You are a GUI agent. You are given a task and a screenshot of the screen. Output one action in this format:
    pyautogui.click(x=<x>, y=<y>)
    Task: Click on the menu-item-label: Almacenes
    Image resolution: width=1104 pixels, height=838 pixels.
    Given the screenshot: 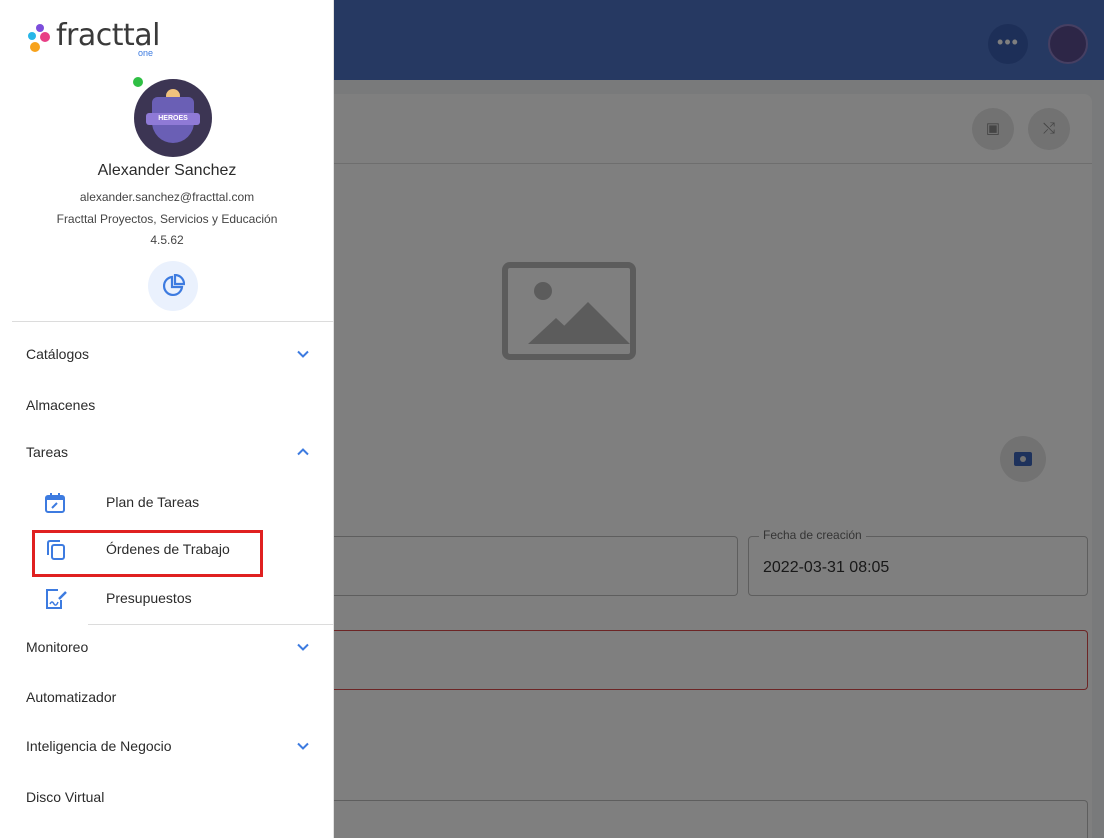 What is the action you would take?
    pyautogui.click(x=61, y=405)
    